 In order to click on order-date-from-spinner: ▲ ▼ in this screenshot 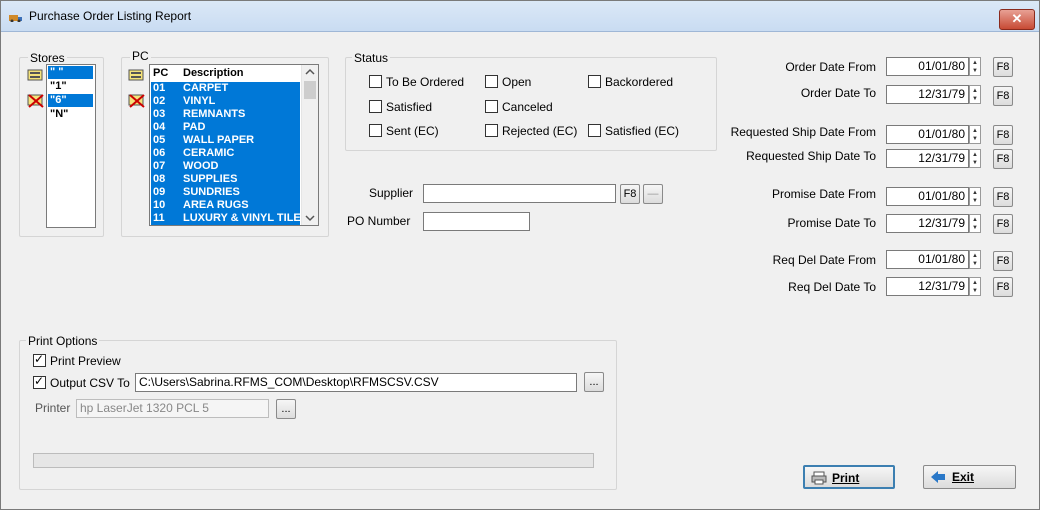, I will do `click(975, 66)`.